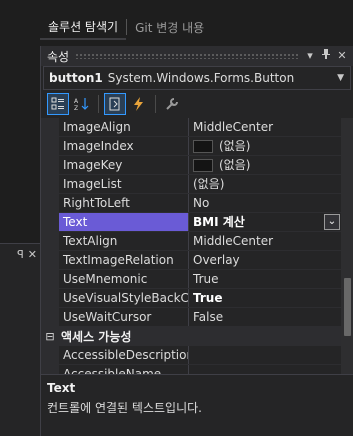 This screenshot has width=353, height=436. What do you see at coordinates (76, 78) in the screenshot?
I see `object-name: button1` at bounding box center [76, 78].